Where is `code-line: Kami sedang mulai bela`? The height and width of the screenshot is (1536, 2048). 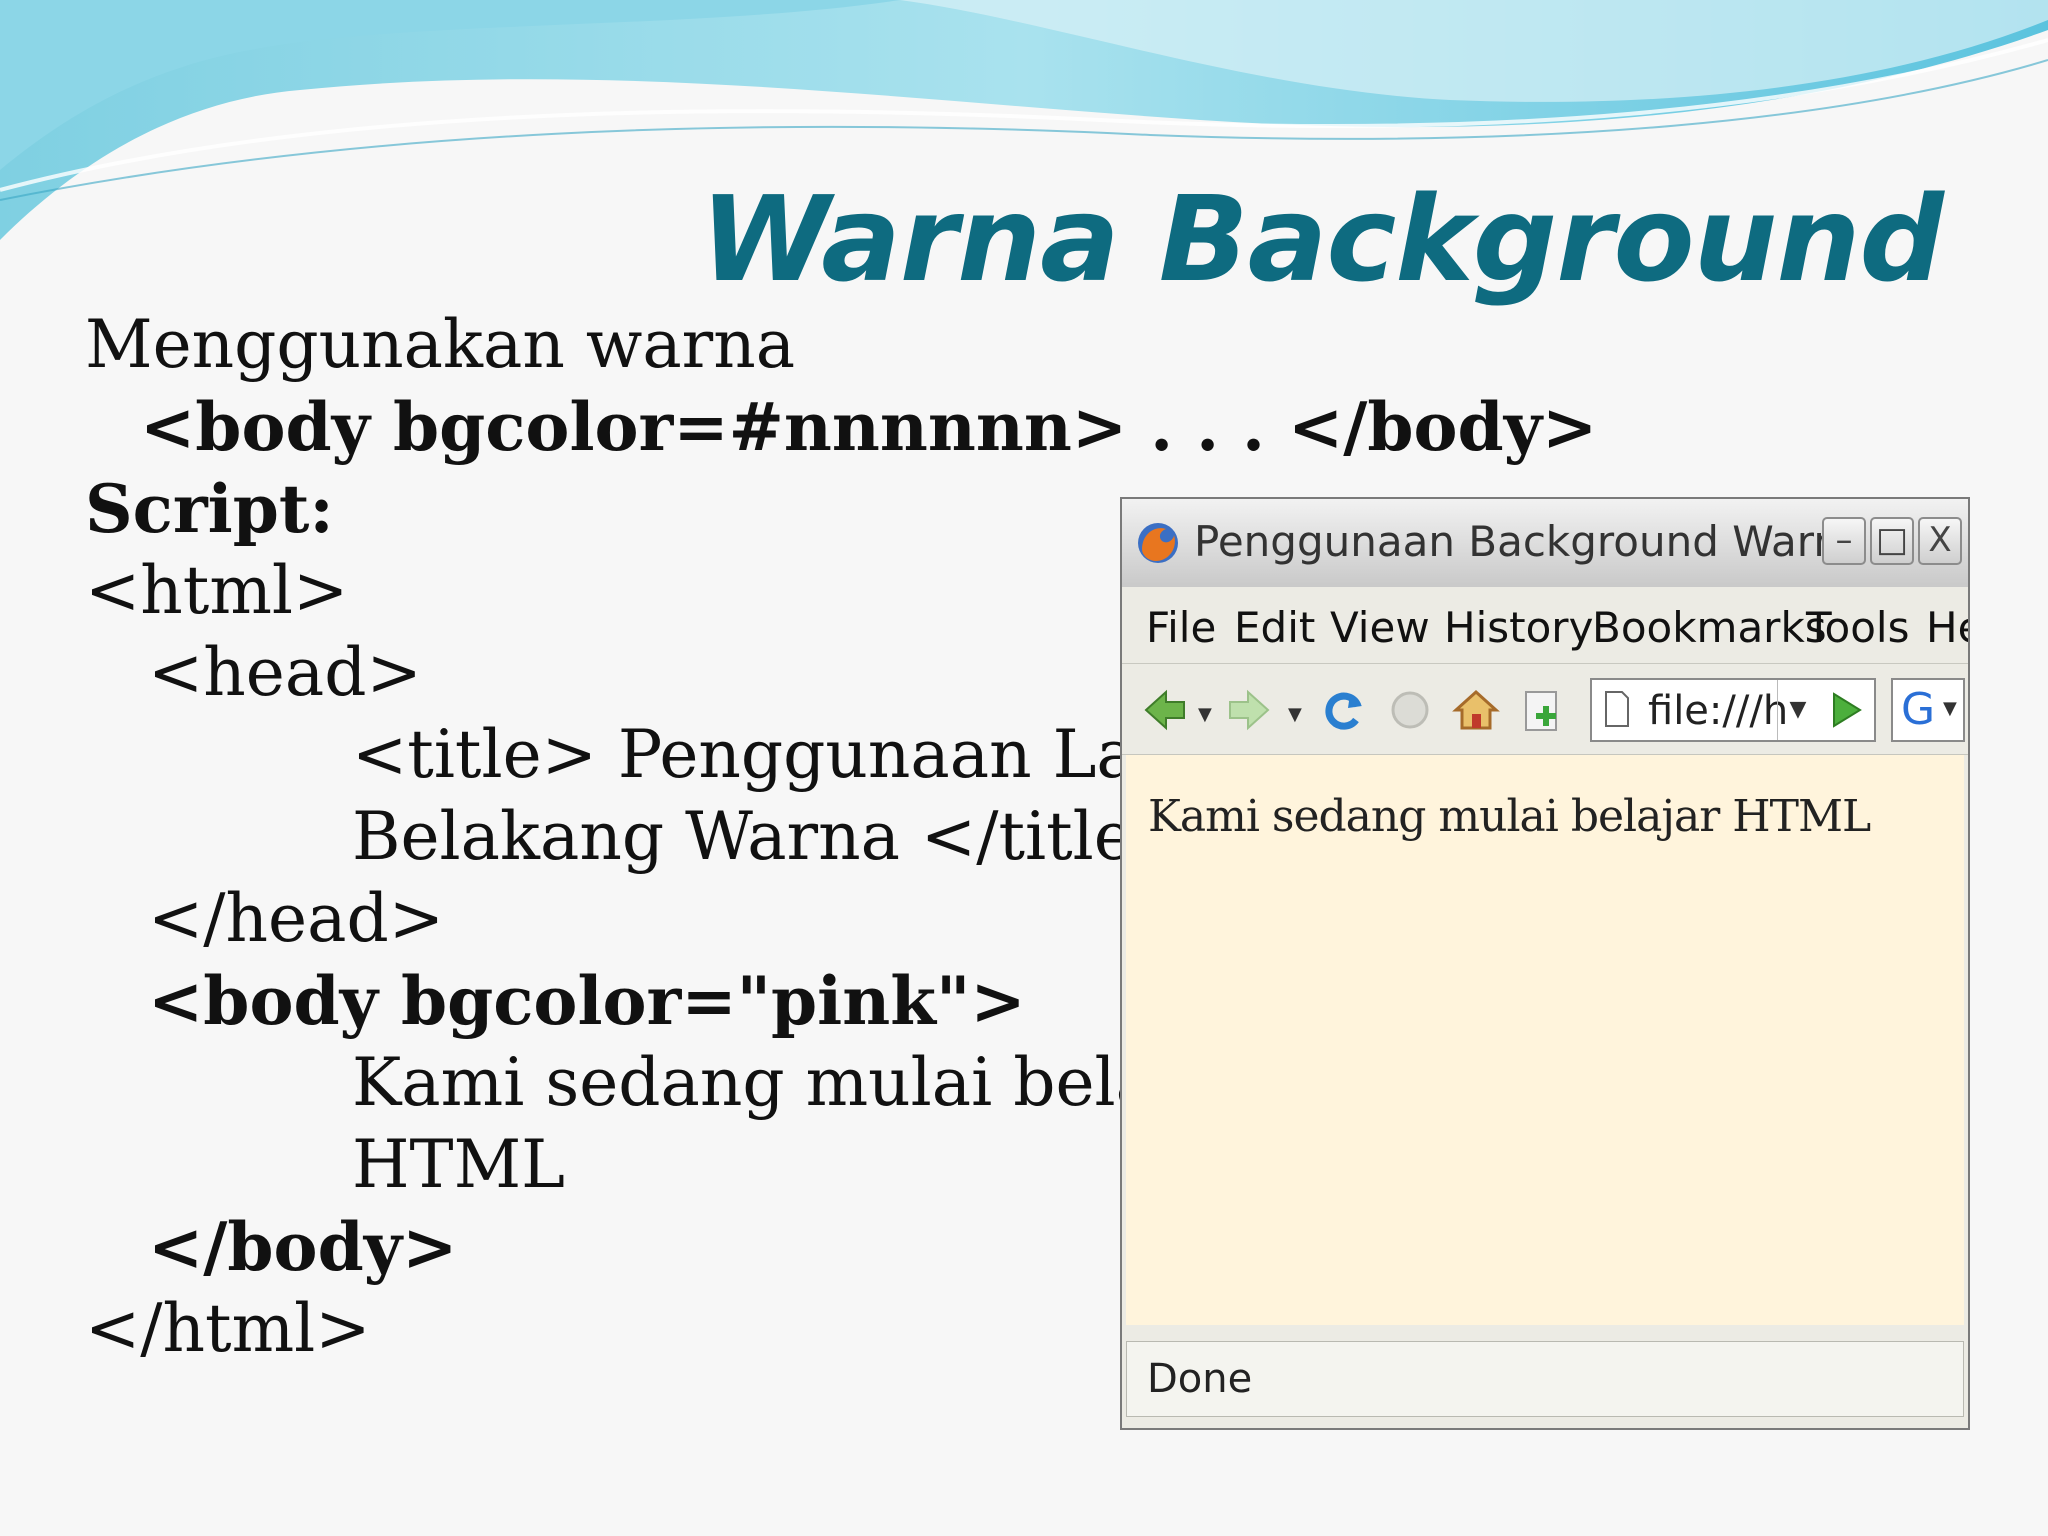 code-line: Kami sedang mulai bela is located at coordinates (753, 1082).